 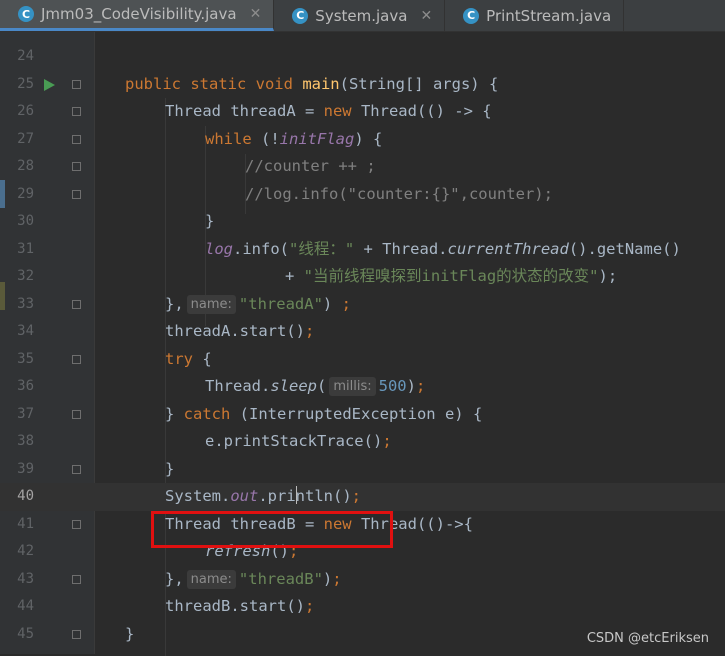 I want to click on tab-label: Jmm03_CodeVisibility.java, so click(x=139, y=14).